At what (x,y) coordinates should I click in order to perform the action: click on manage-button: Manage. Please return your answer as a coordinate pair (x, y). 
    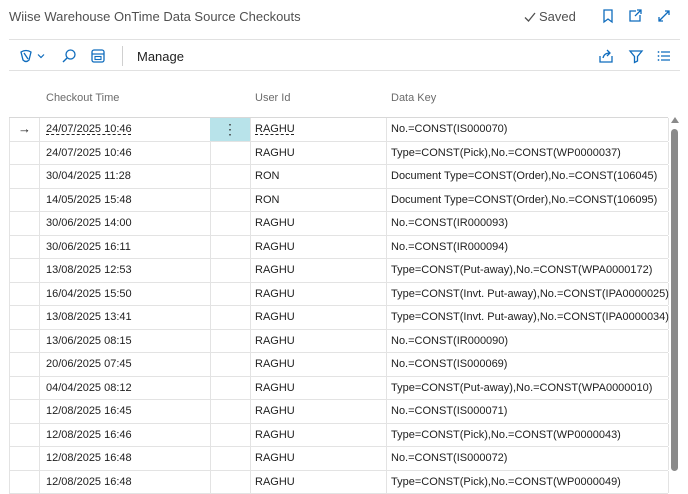
    Looking at the image, I should click on (160, 56).